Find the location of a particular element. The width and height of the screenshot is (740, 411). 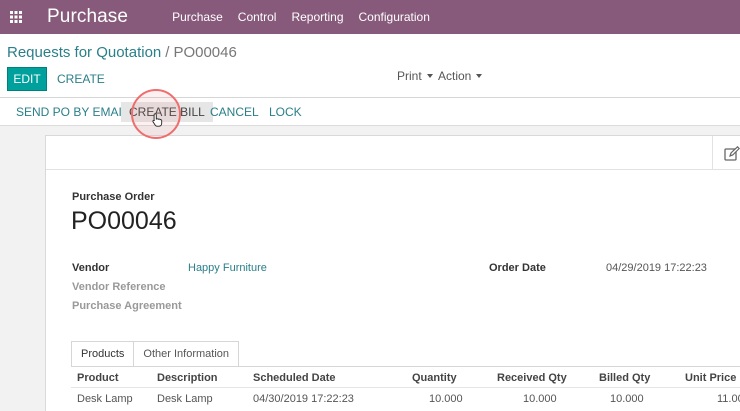

header-divider is located at coordinates (712, 153).